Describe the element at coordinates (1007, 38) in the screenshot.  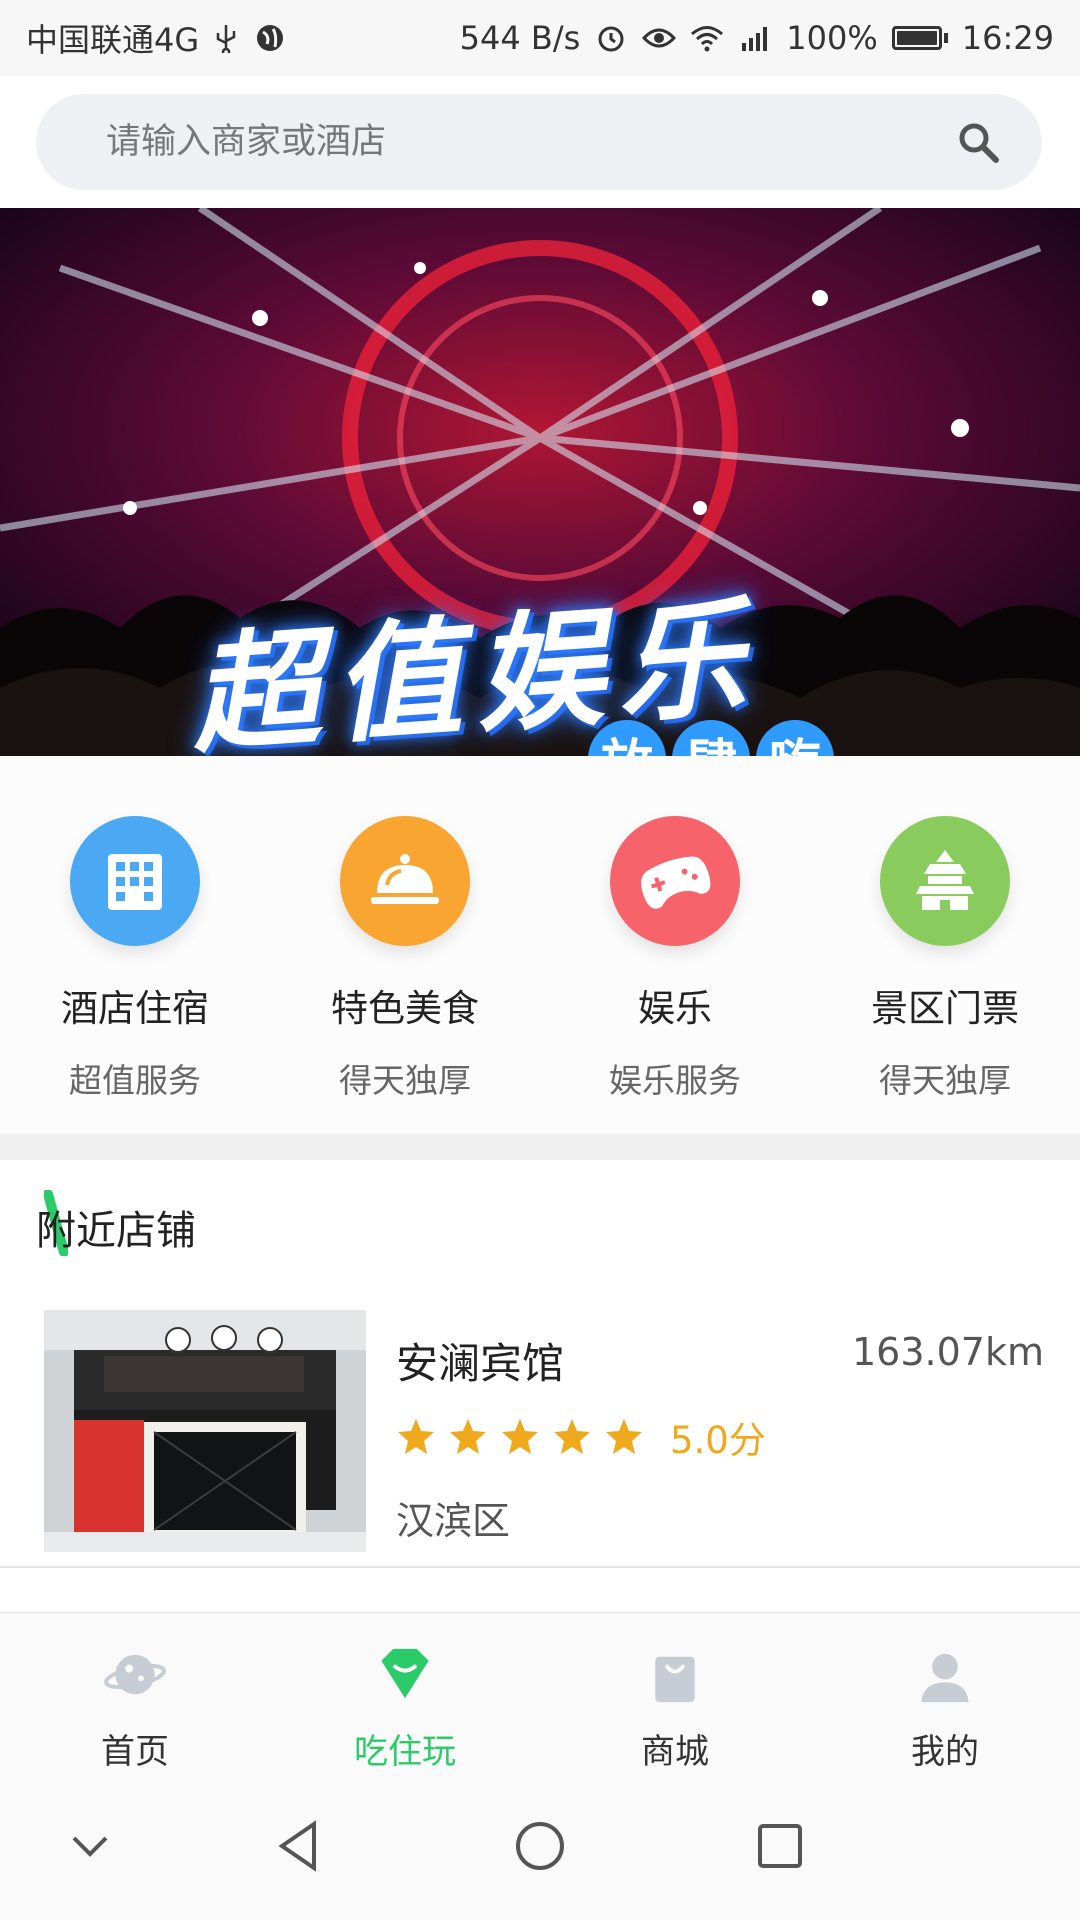
I see `clock: 16:29` at that location.